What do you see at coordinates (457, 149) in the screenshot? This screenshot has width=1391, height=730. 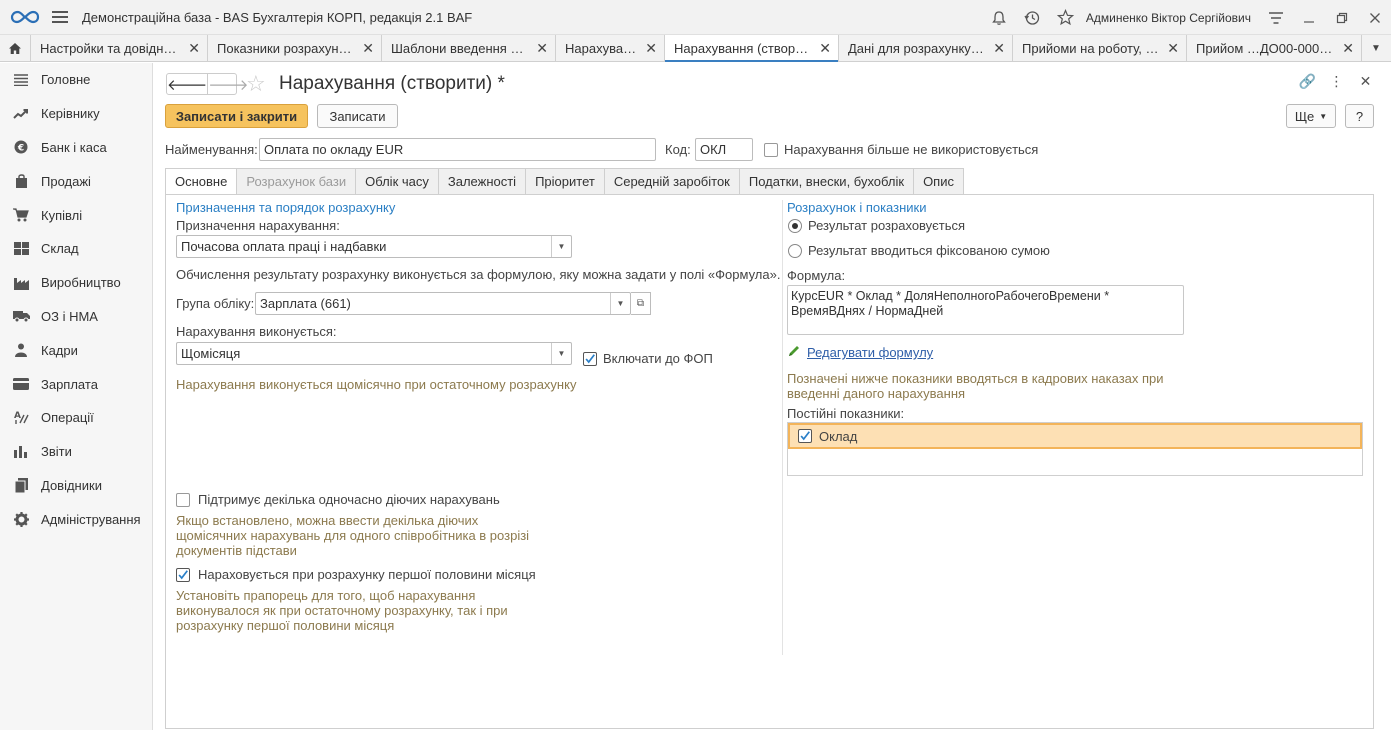 I see `name-input: Оплата по окладу EUR` at bounding box center [457, 149].